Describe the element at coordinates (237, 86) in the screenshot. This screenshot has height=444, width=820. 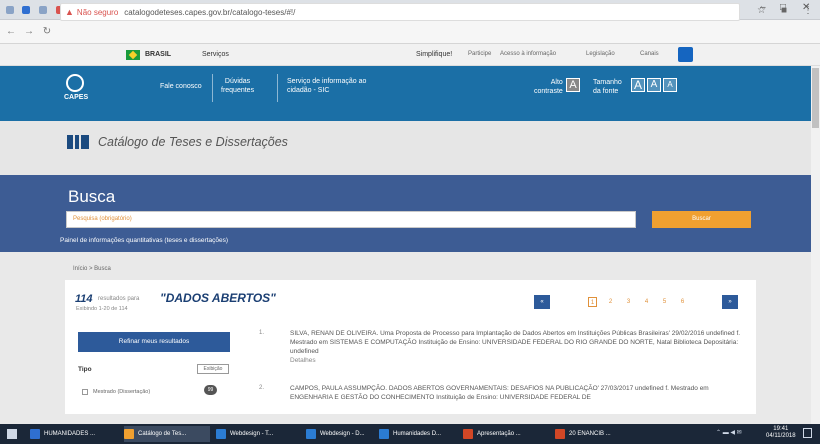
I see `header-link-duvidas: Dúvidas frequentes` at that location.